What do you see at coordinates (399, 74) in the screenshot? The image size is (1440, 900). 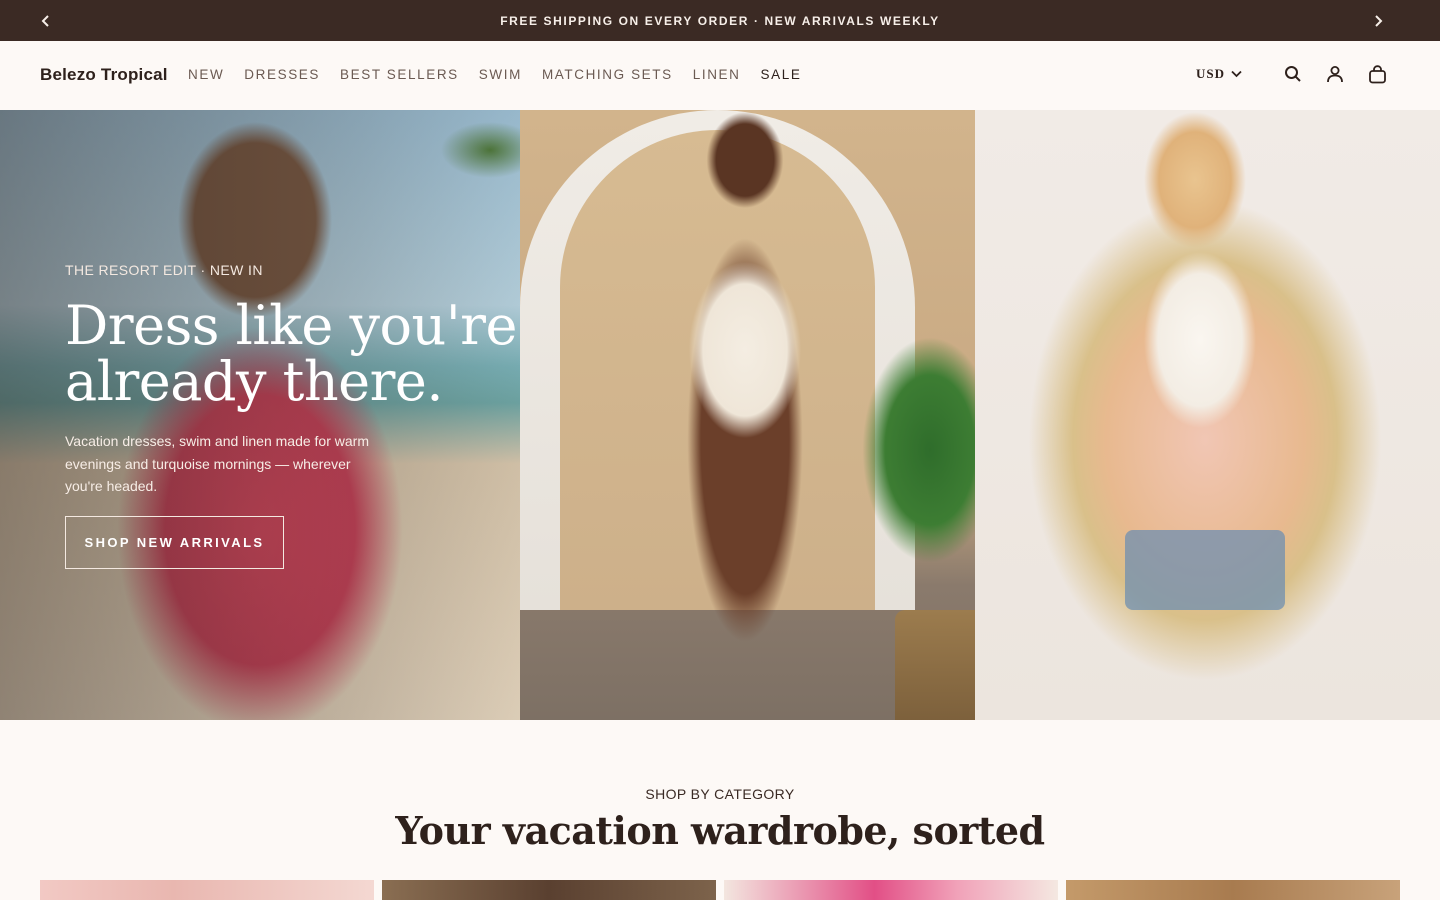 I see `nav-item-best-sellers: BEST SELLERS` at bounding box center [399, 74].